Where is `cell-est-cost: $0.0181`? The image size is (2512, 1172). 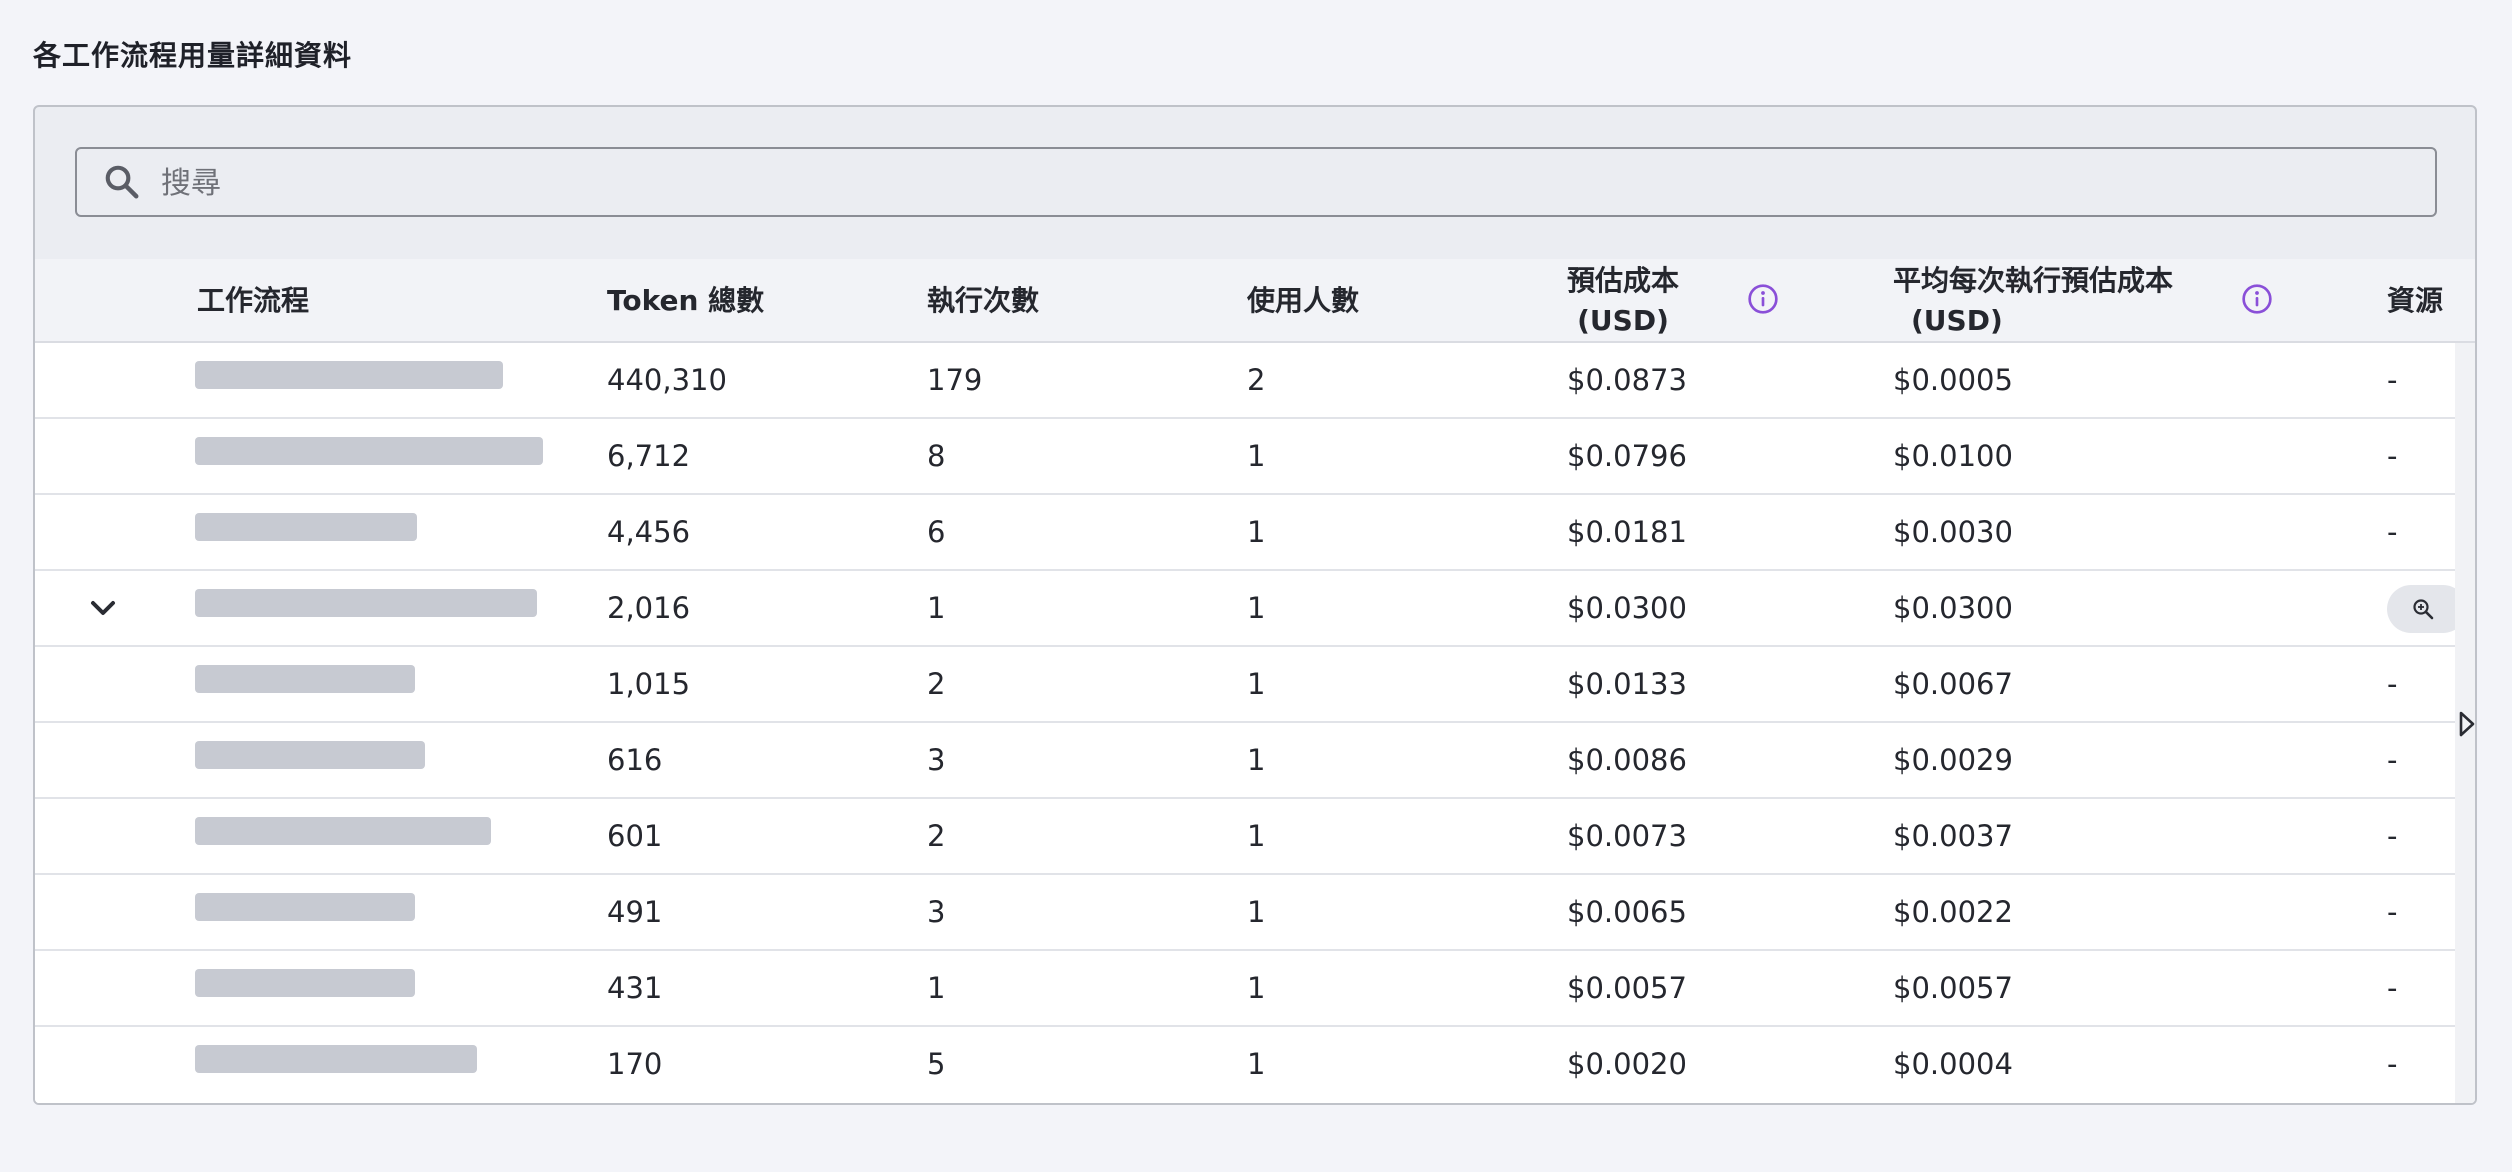
cell-est-cost: $0.0181 is located at coordinates (1627, 532).